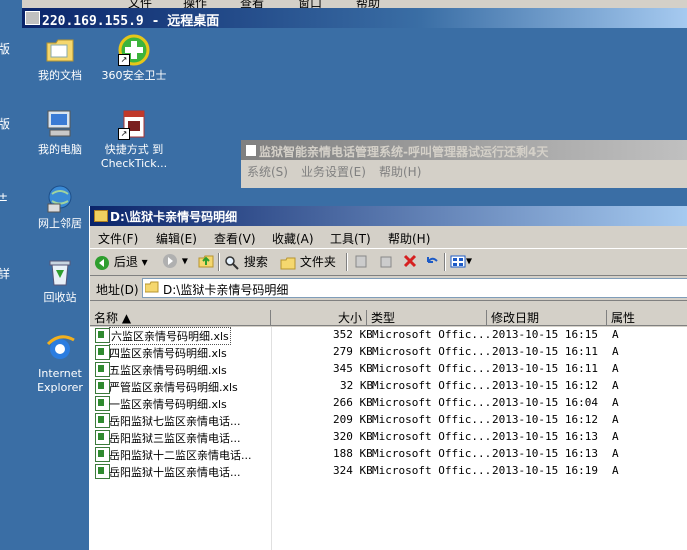 The height and width of the screenshot is (550, 687). I want to click on menu-file: 文件(F), so click(118, 238).